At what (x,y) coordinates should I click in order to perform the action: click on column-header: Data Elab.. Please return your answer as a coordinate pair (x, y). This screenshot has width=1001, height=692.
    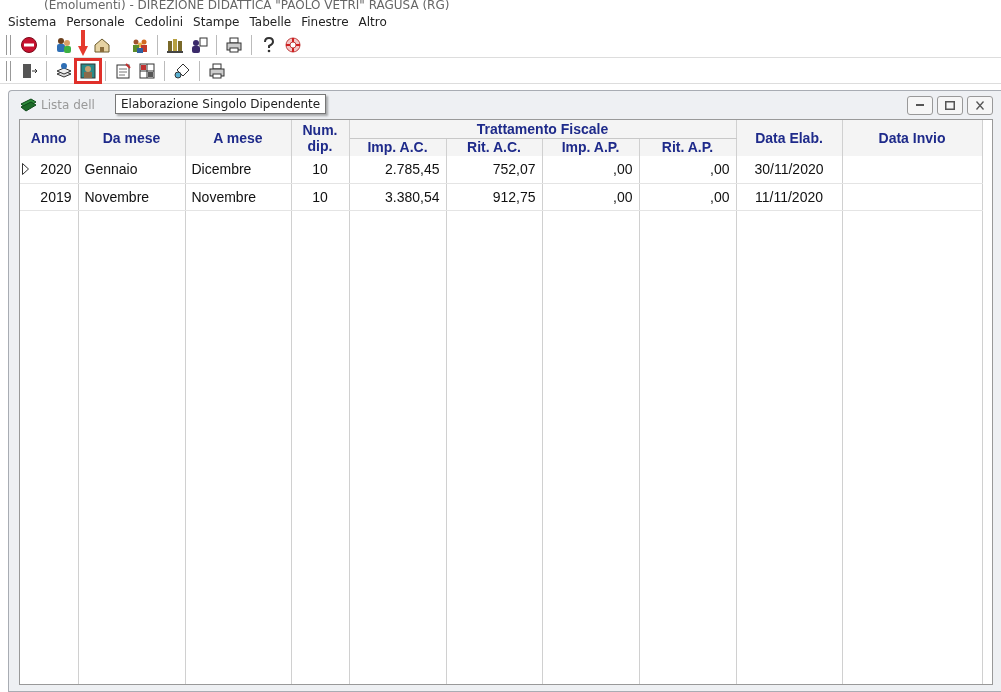
    Looking at the image, I should click on (789, 138).